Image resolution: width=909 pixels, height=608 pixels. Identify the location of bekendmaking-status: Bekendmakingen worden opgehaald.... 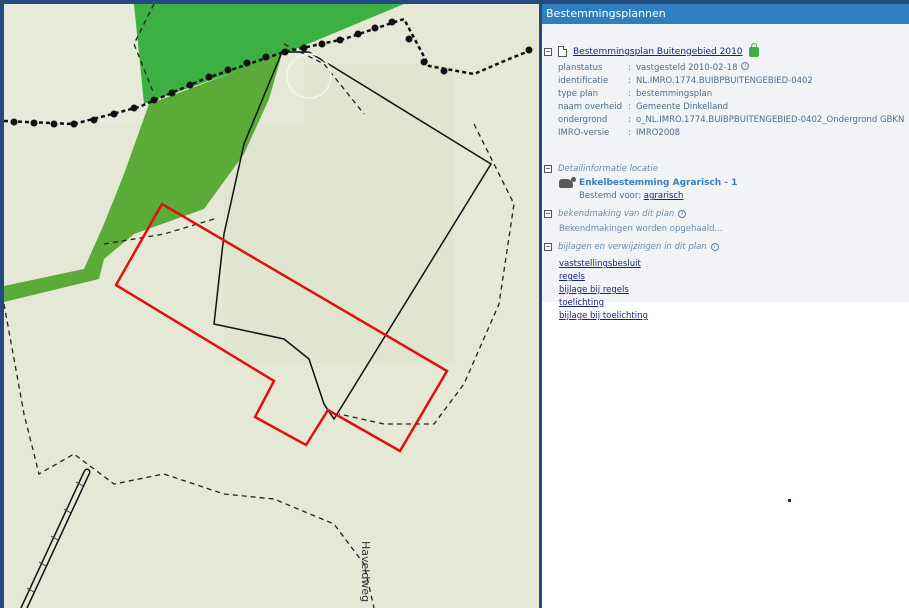
(641, 229).